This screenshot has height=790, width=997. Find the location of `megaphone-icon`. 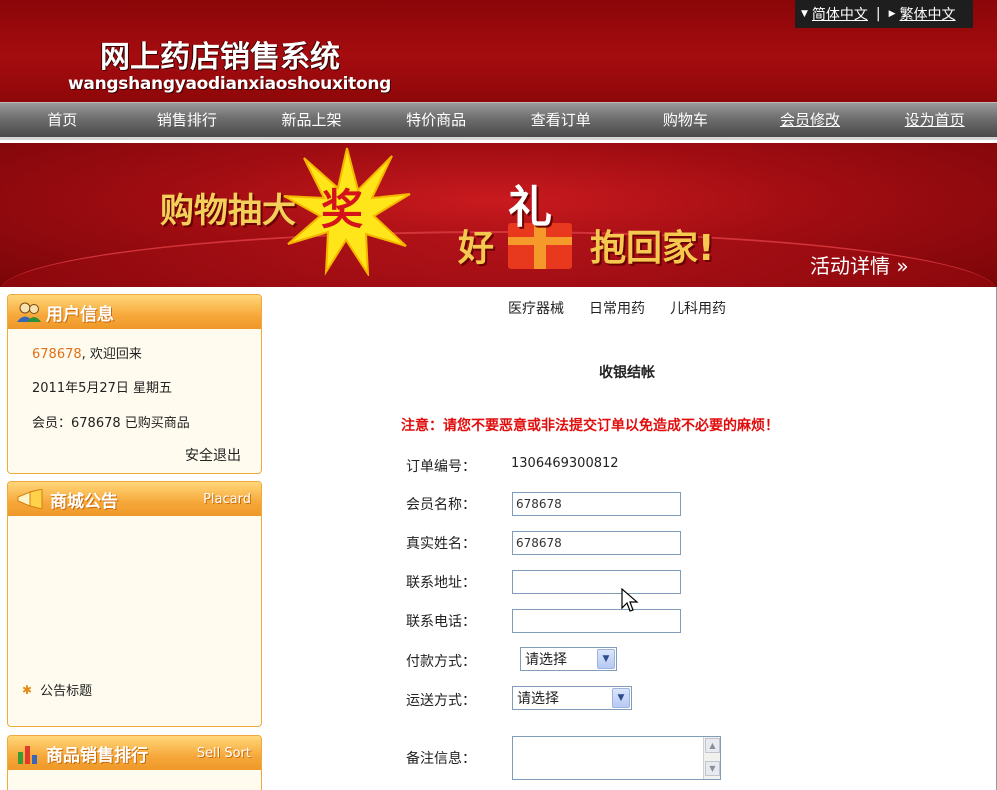

megaphone-icon is located at coordinates (30, 499).